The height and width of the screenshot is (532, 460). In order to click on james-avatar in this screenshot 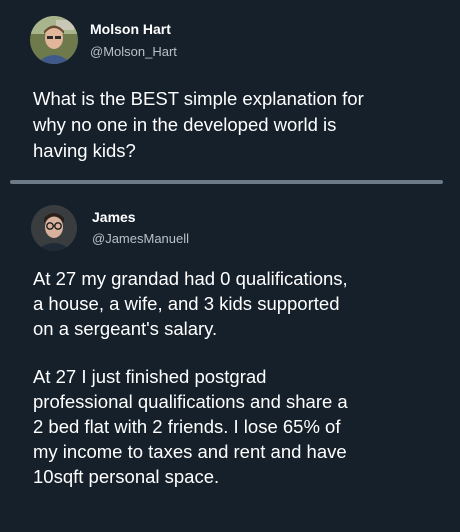, I will do `click(54, 228)`.